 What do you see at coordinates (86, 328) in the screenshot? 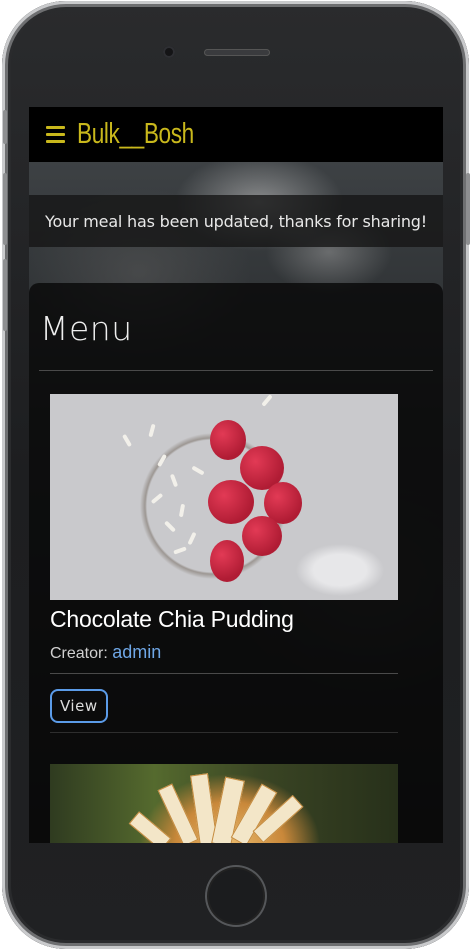
I see `page-title: Menu` at bounding box center [86, 328].